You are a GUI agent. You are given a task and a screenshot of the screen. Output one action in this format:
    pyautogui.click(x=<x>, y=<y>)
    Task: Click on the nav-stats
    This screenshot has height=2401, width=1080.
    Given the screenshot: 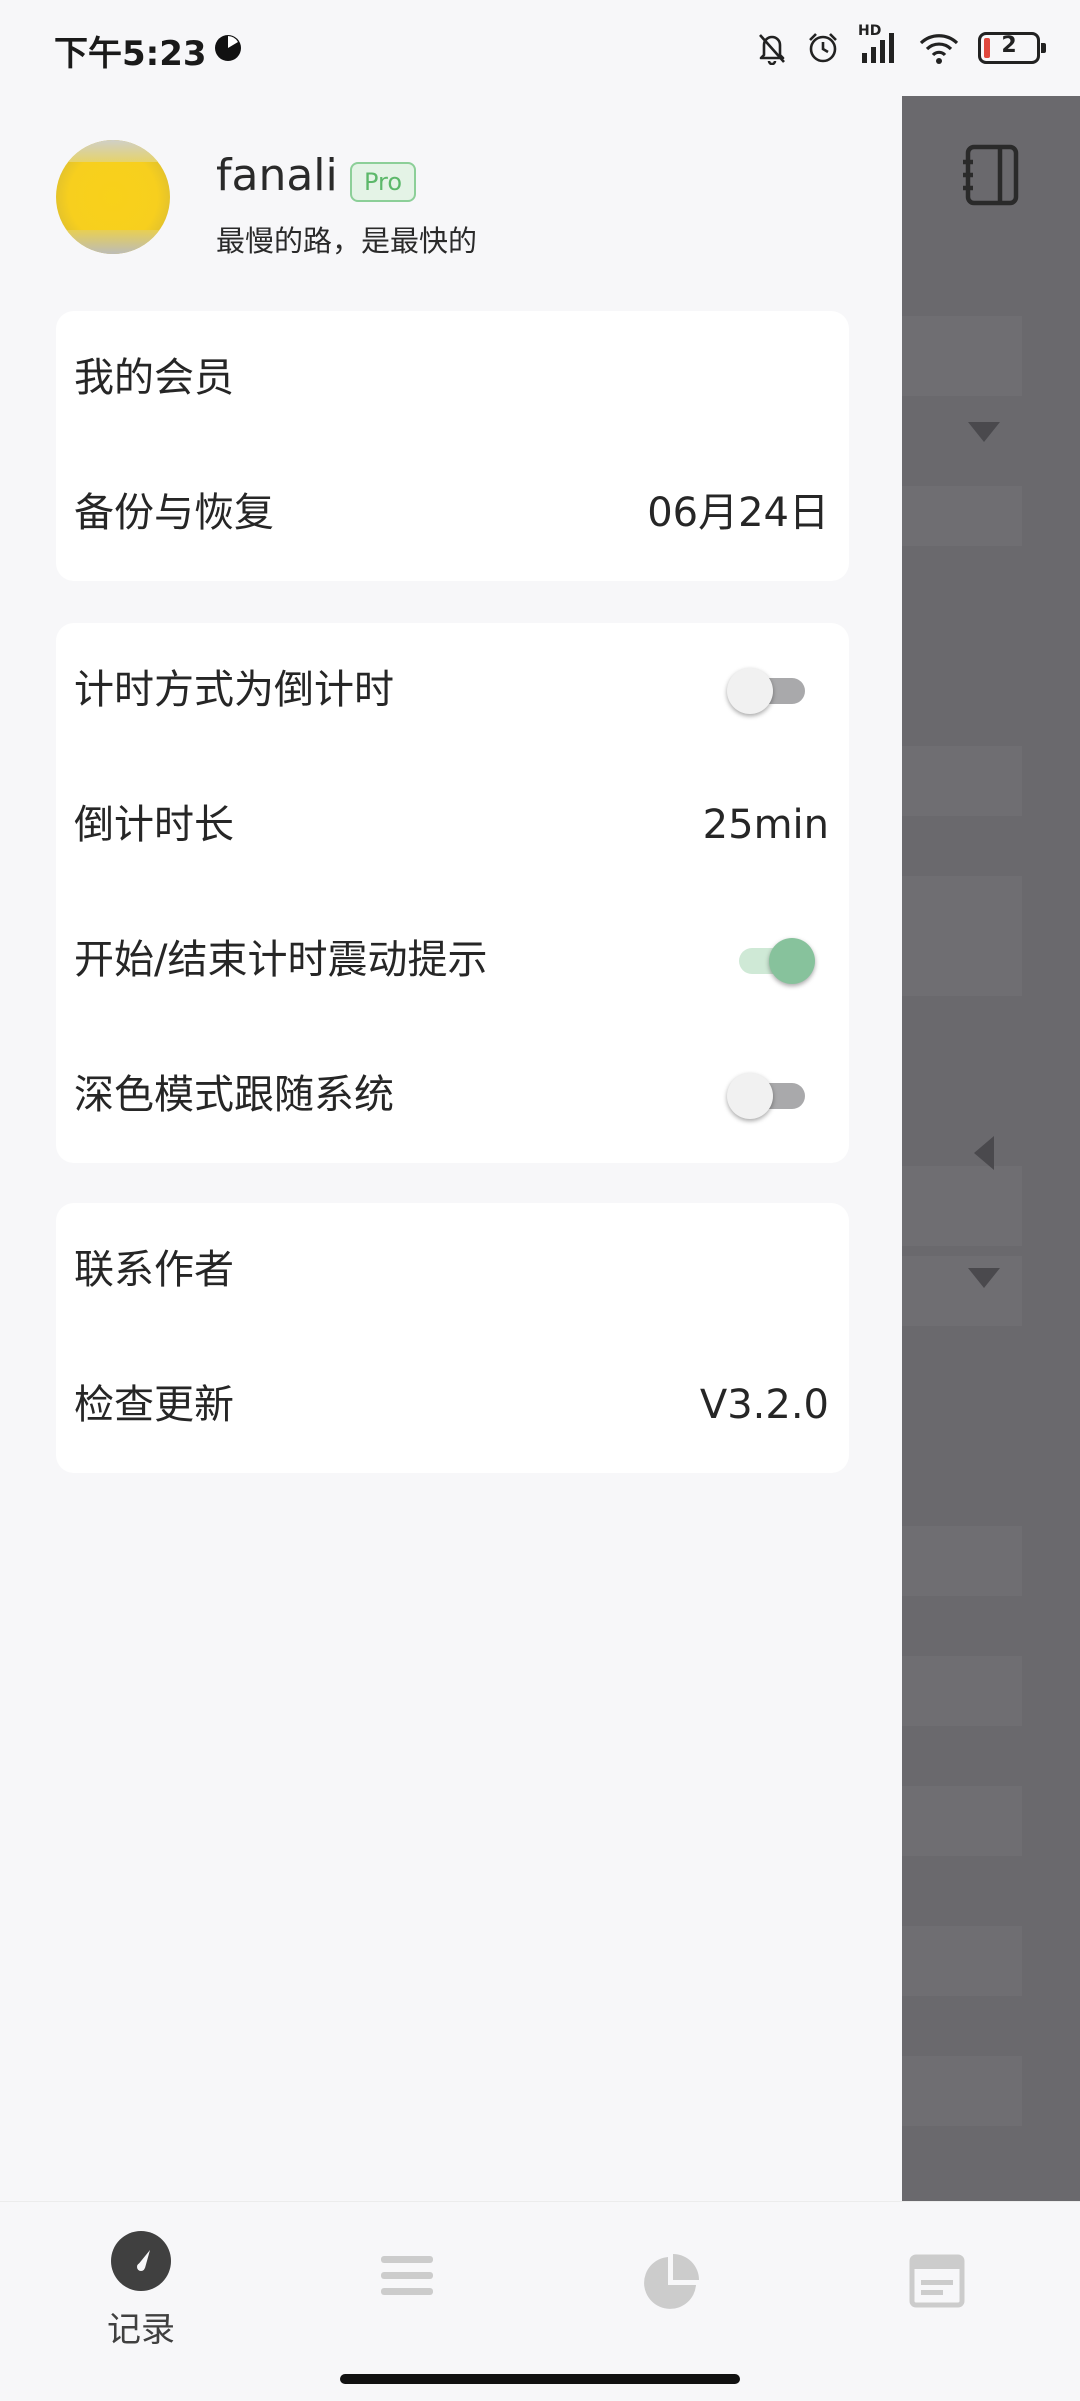 What is the action you would take?
    pyautogui.click(x=671, y=2284)
    